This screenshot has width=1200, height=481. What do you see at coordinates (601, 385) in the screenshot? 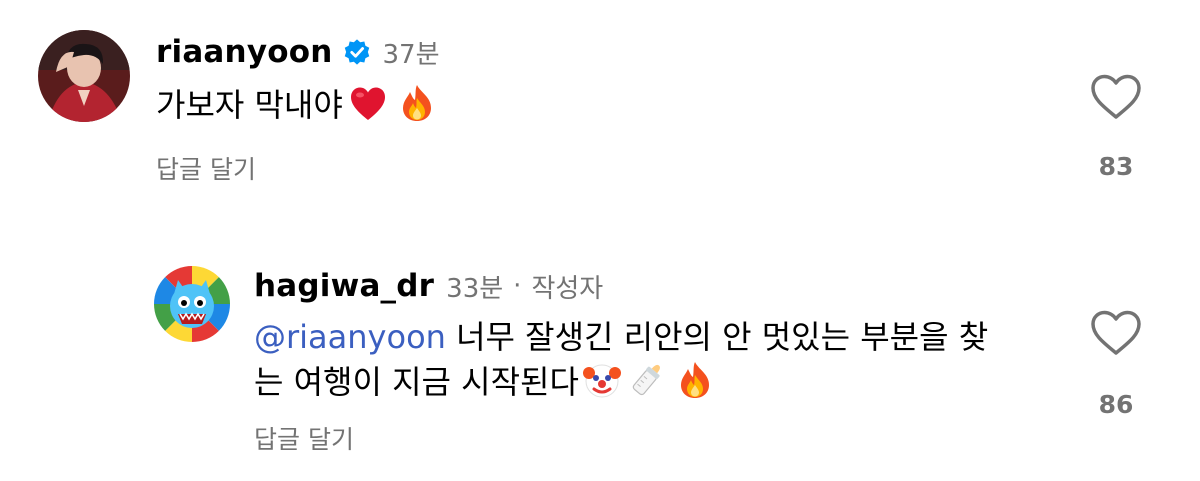
I see `clown-face-icon` at bounding box center [601, 385].